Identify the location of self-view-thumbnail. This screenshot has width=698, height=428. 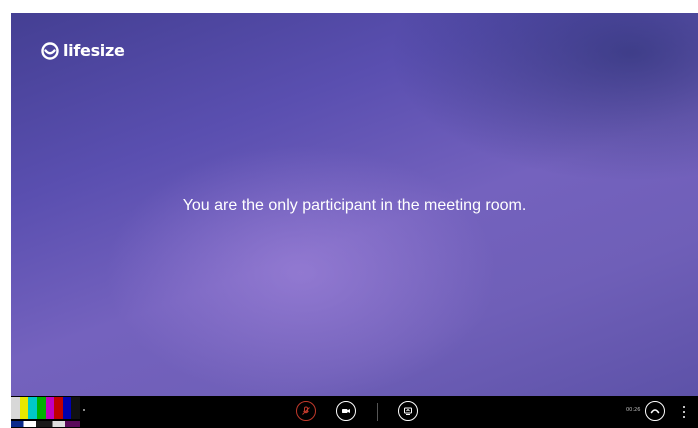
(48, 412).